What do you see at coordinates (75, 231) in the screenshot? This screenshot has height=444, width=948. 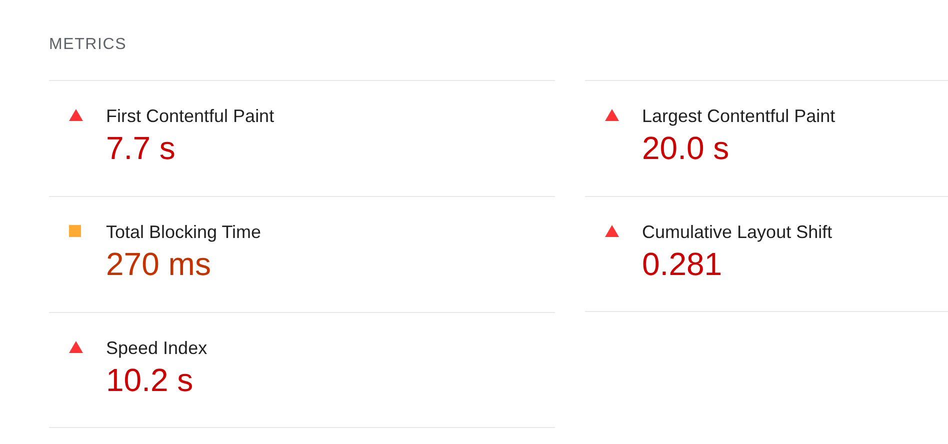 I see `square-icon` at bounding box center [75, 231].